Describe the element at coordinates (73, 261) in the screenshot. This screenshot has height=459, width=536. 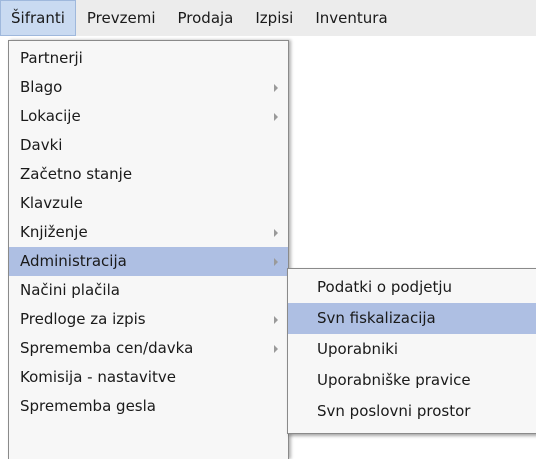
I see `menu-item-label: Administracija` at that location.